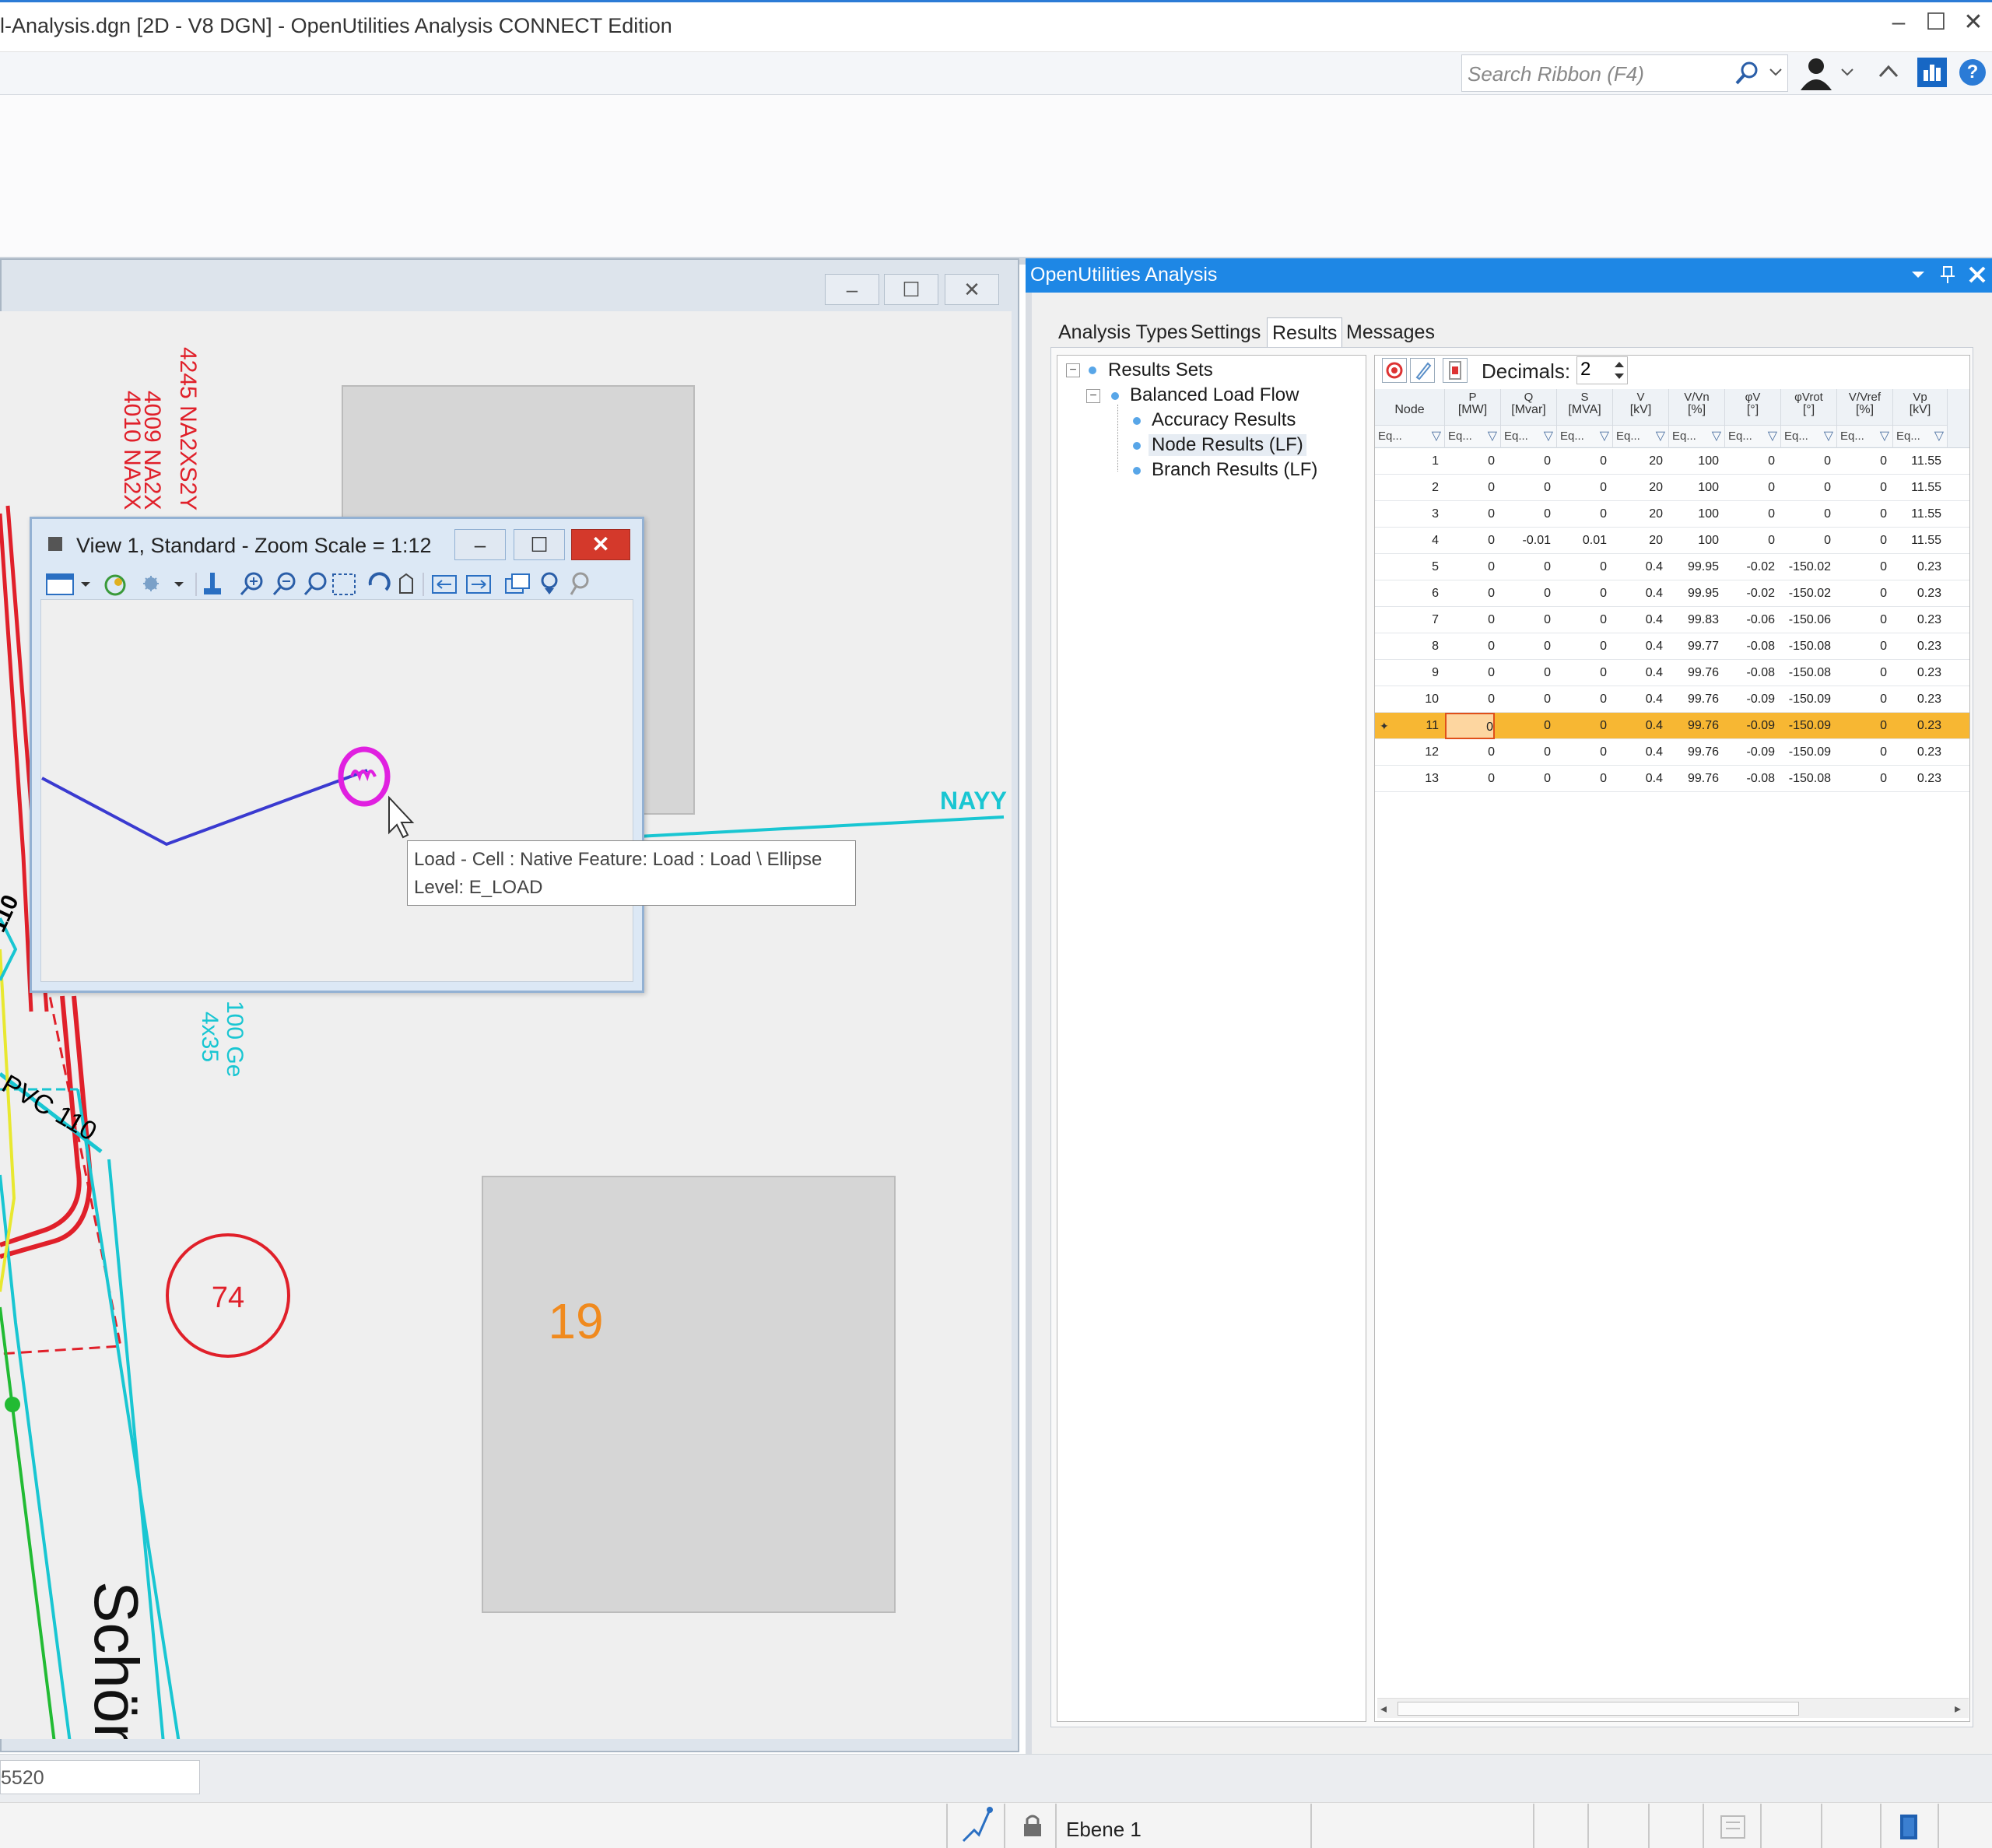  What do you see at coordinates (151, 583) in the screenshot?
I see `lights-icon` at bounding box center [151, 583].